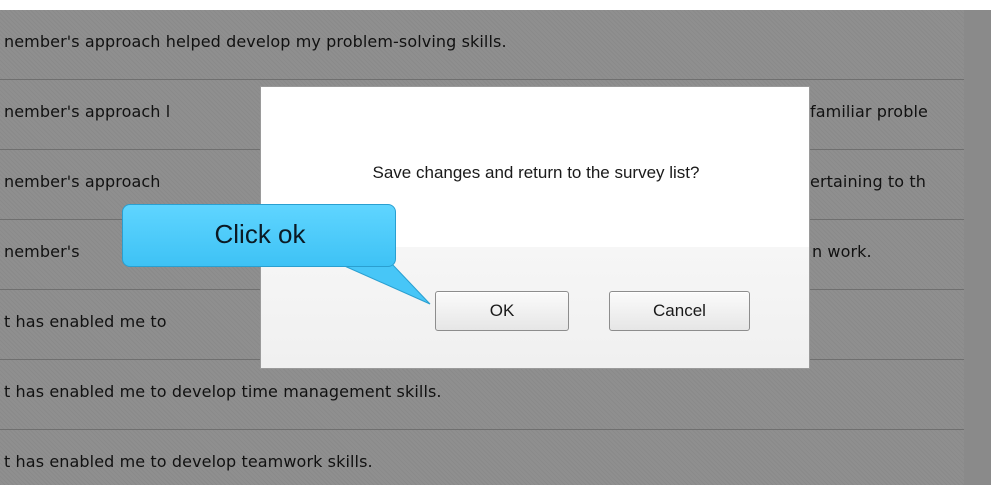  I want to click on survey-row-text-right: ertaining to th, so click(868, 181).